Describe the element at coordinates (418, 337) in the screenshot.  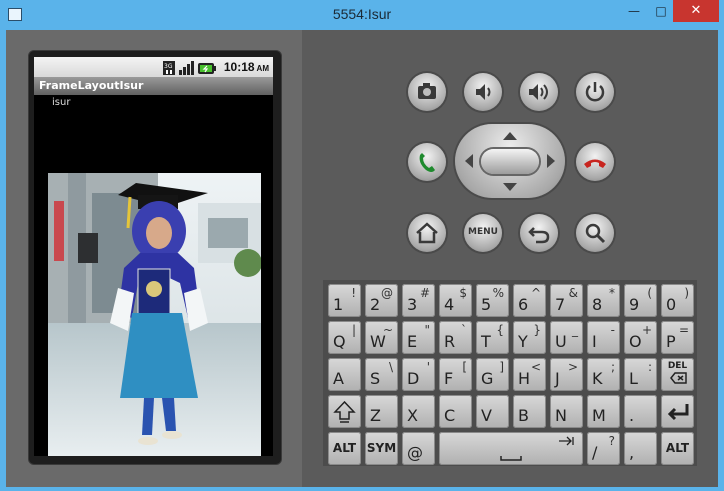
I see `key-e: E "` at that location.